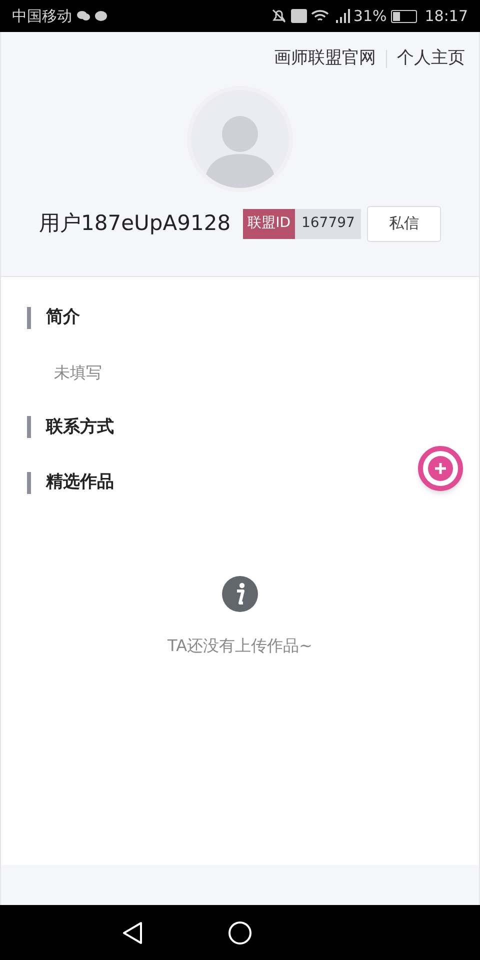 Image resolution: width=480 pixels, height=960 pixels. What do you see at coordinates (240, 932) in the screenshot?
I see `home-icon` at bounding box center [240, 932].